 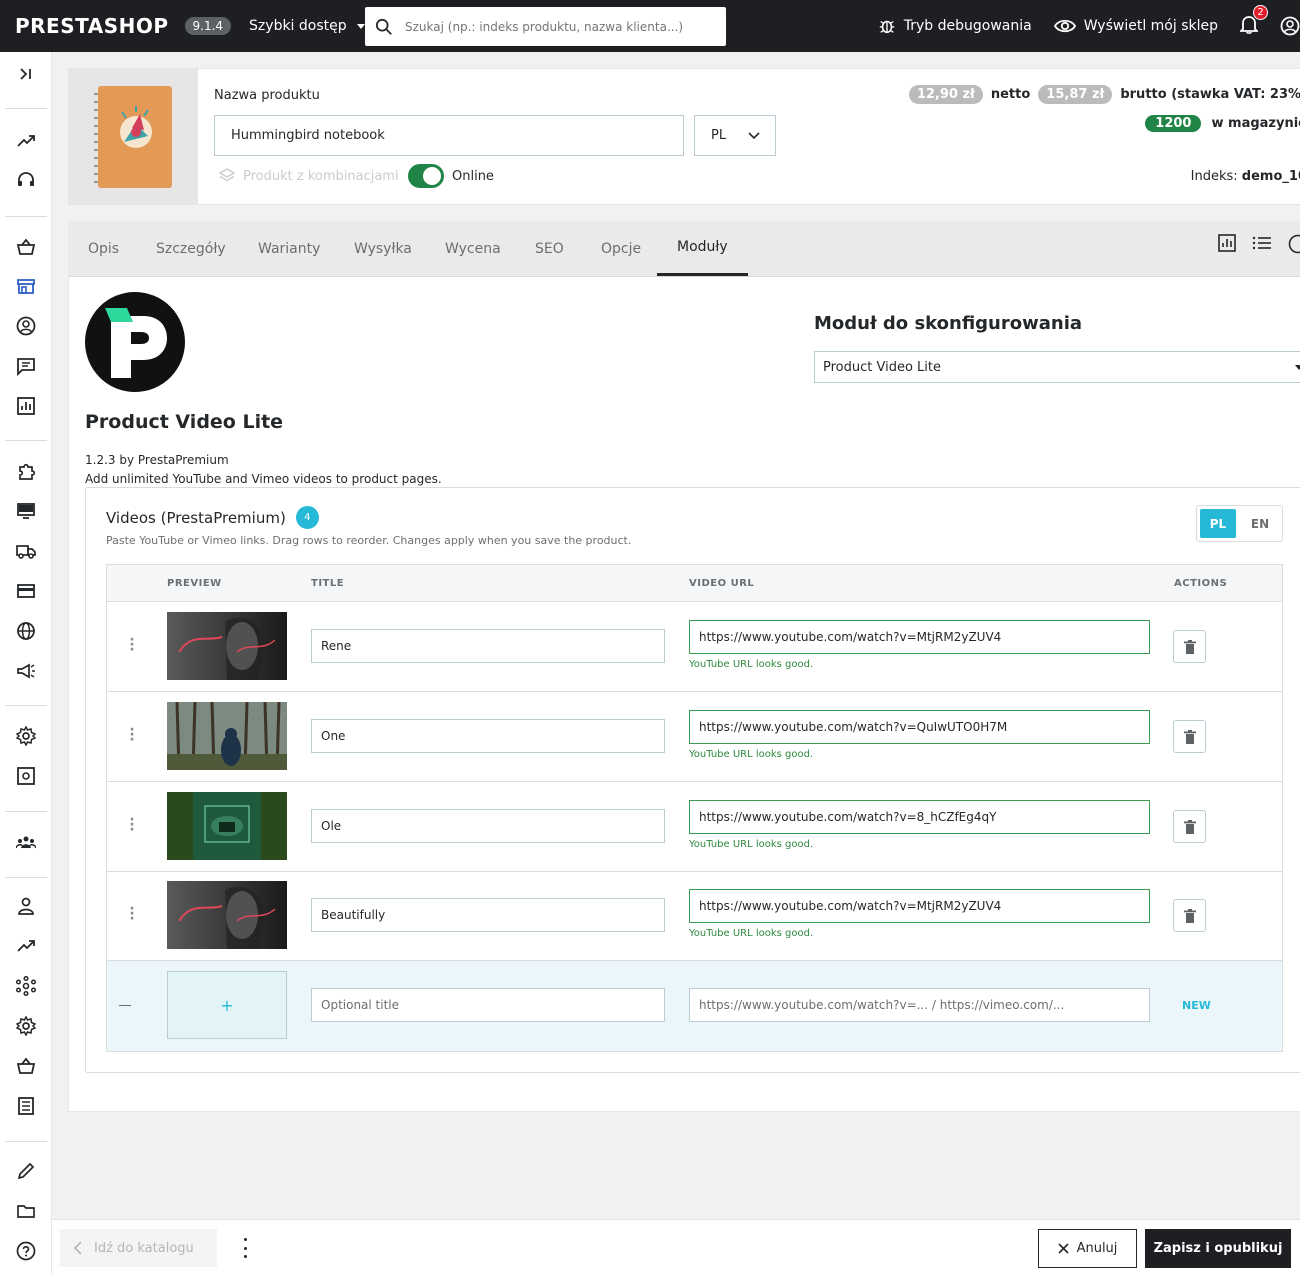 What do you see at coordinates (473, 248) in the screenshot?
I see `tab-wycena: Wycena` at bounding box center [473, 248].